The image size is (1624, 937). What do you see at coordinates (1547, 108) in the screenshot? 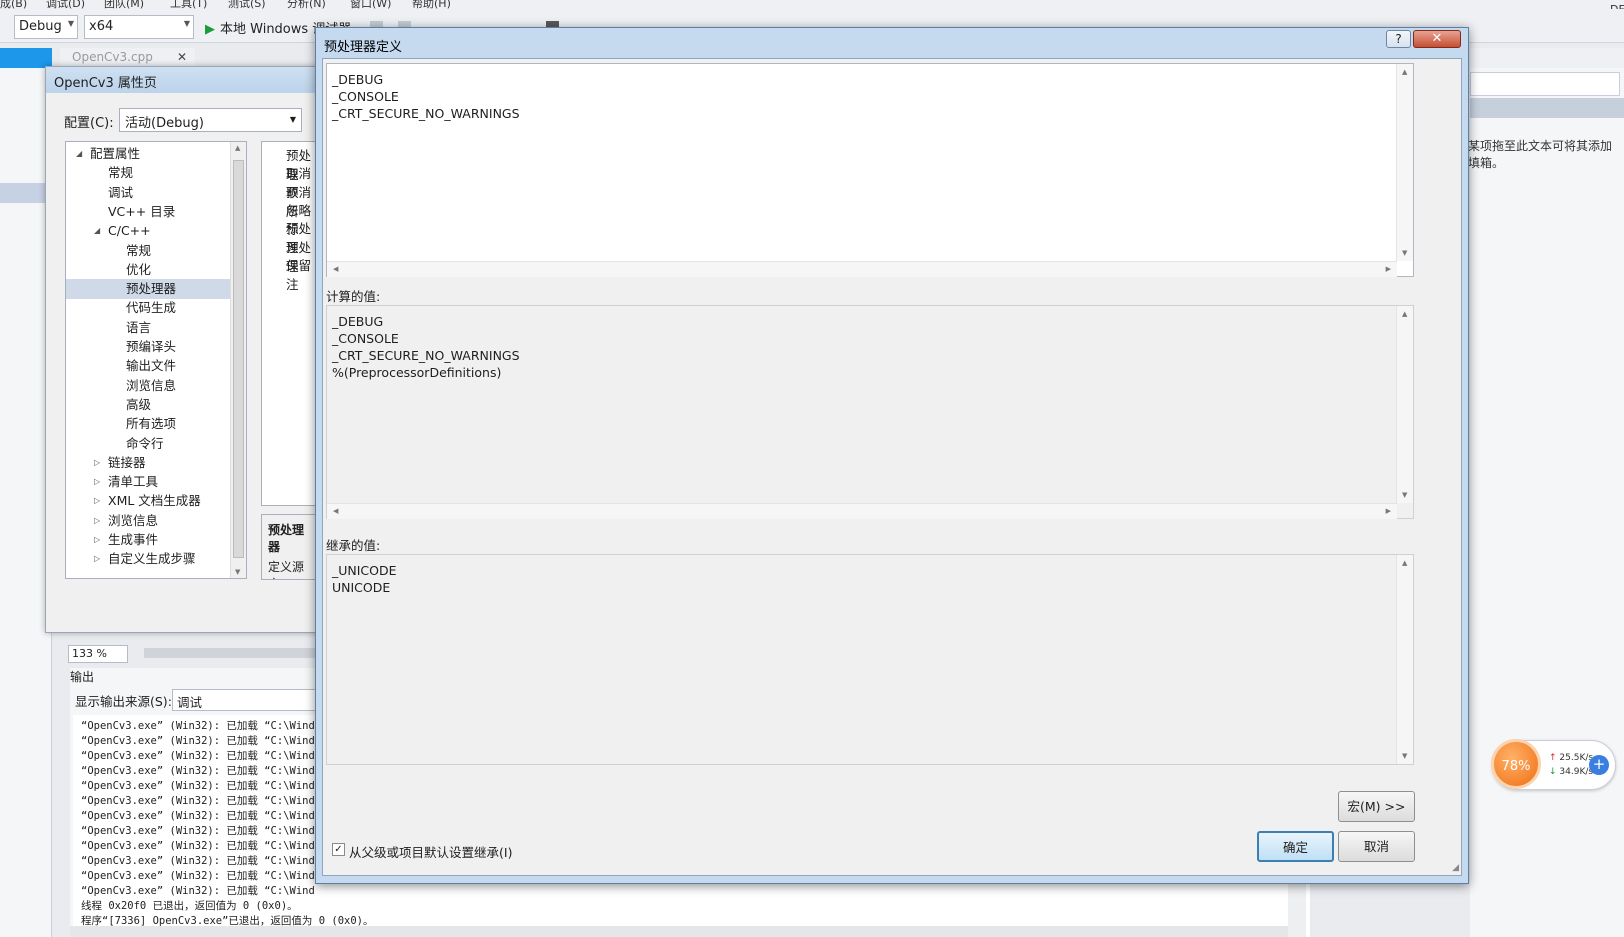
I see `toolbox-group-header` at bounding box center [1547, 108].